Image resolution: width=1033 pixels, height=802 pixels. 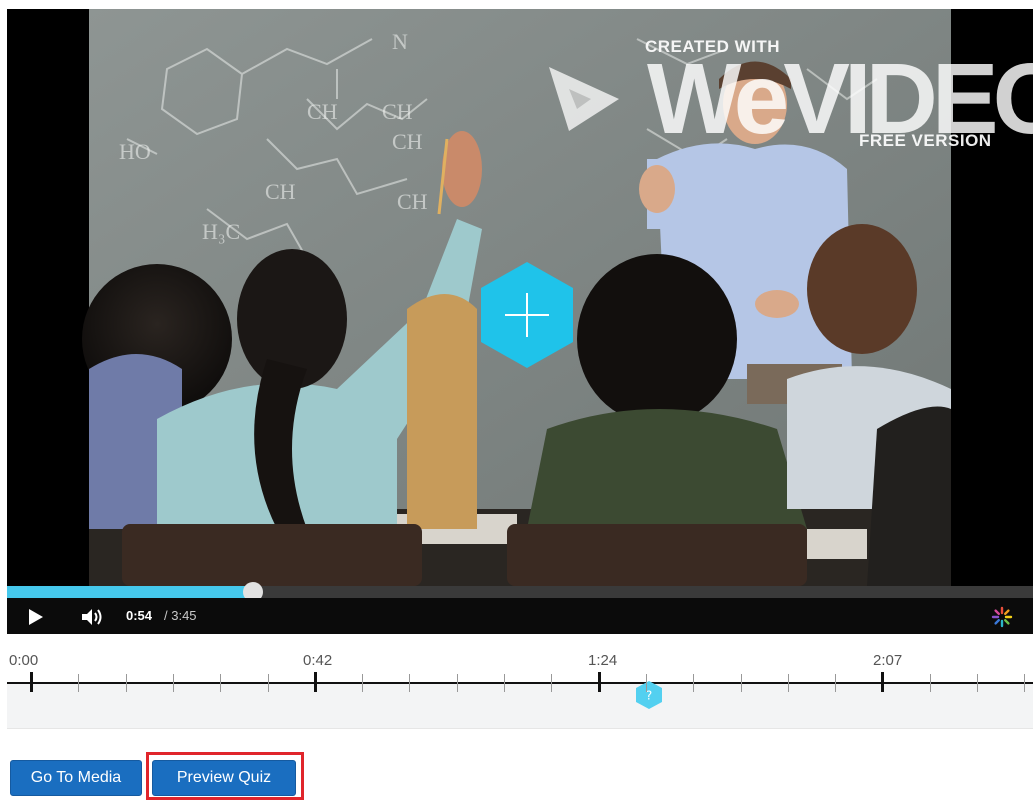 I want to click on volume-icon, so click(x=92, y=617).